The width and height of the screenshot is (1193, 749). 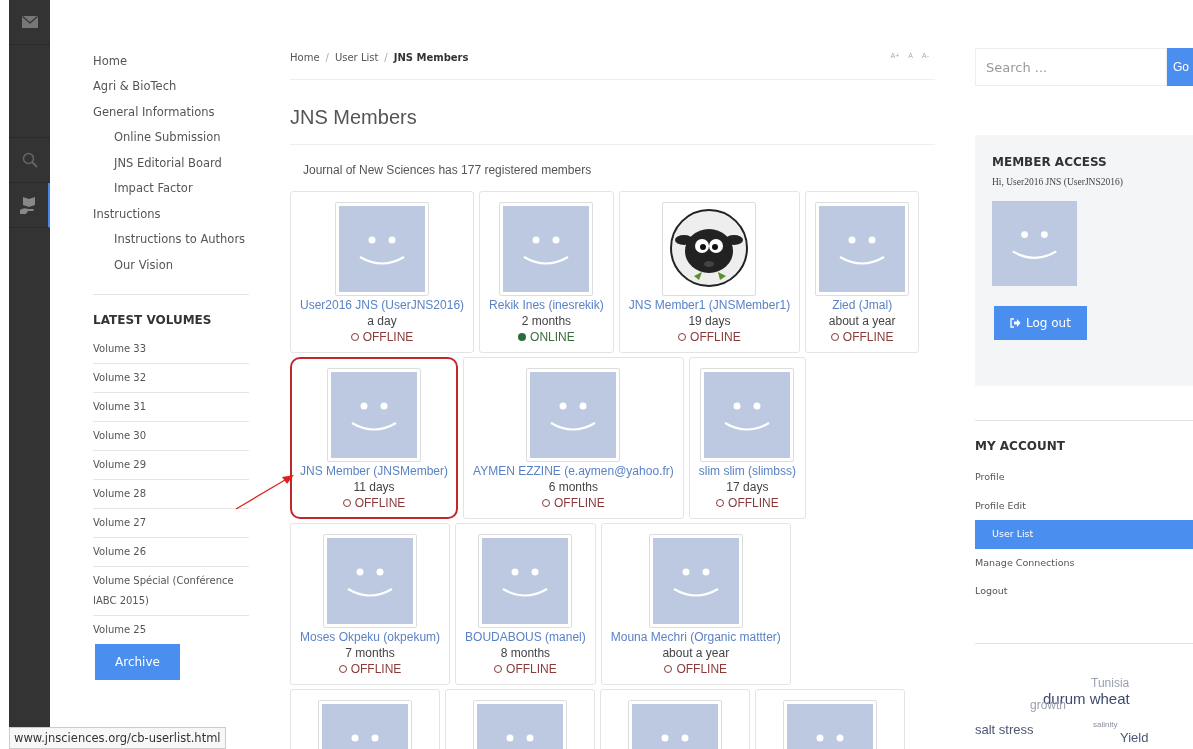 I want to click on account-menu-item: Logout, so click(x=1084, y=591).